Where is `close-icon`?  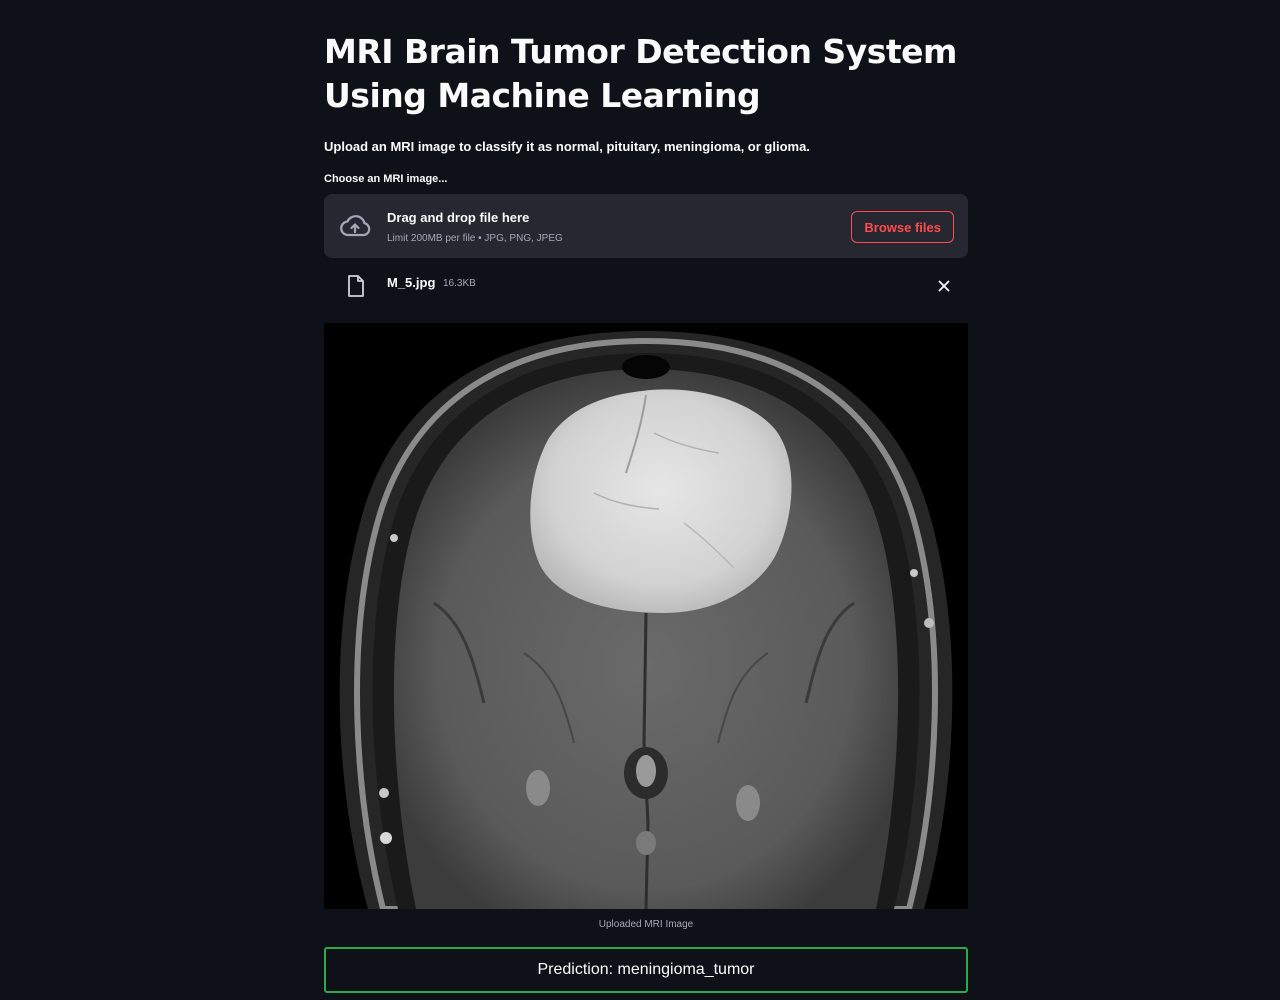 close-icon is located at coordinates (944, 286).